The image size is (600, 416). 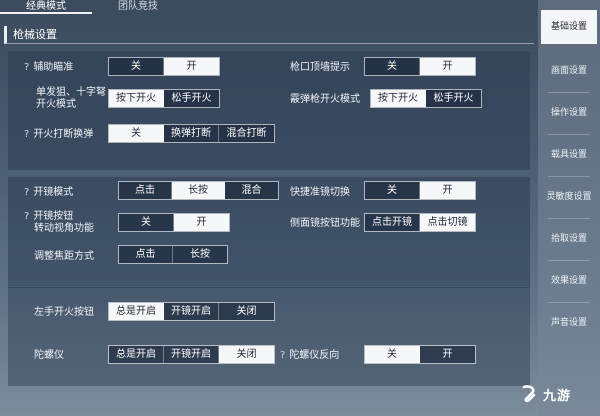 What do you see at coordinates (46, 7) in the screenshot?
I see `tab-classic-mode: 经典模式` at bounding box center [46, 7].